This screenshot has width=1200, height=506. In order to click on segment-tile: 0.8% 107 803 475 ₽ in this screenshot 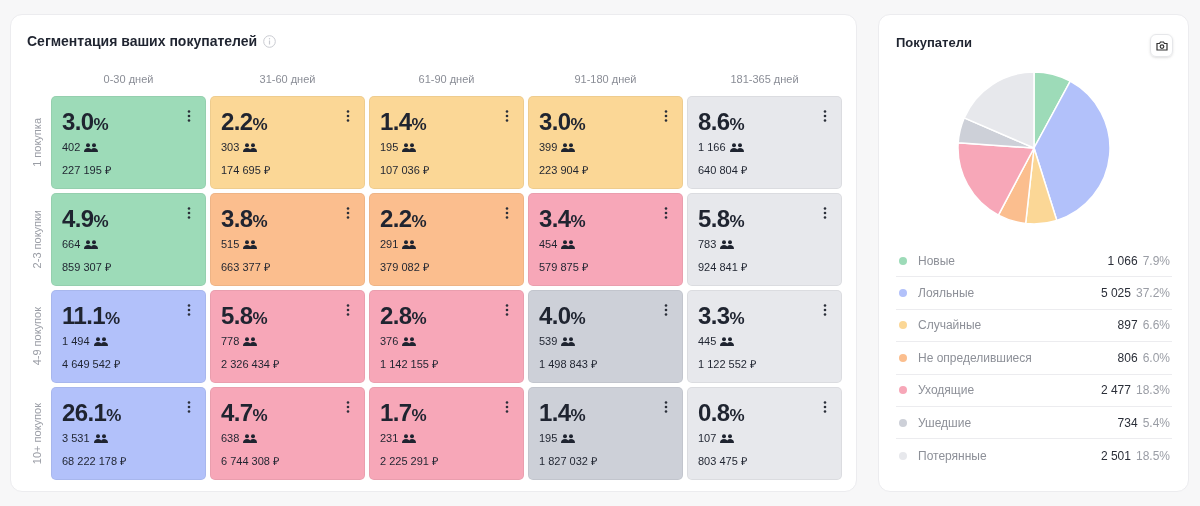, I will do `click(764, 433)`.